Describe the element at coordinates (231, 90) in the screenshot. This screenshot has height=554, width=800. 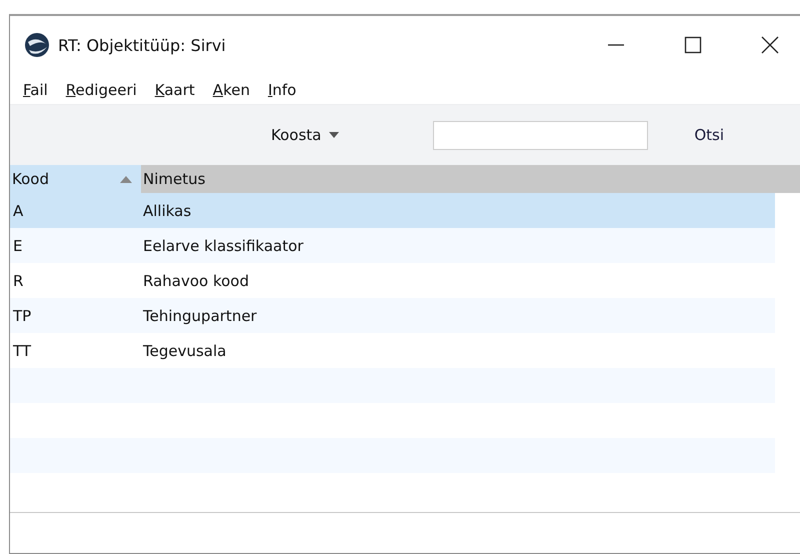
I see `menu-item: Aken` at that location.